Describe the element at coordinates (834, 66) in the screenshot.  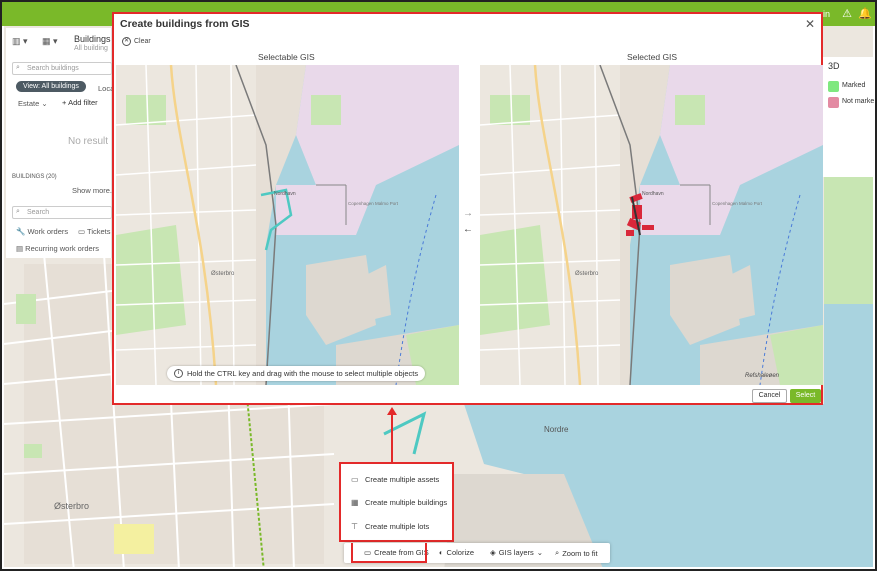
I see `panel-3d-title: 3D` at that location.